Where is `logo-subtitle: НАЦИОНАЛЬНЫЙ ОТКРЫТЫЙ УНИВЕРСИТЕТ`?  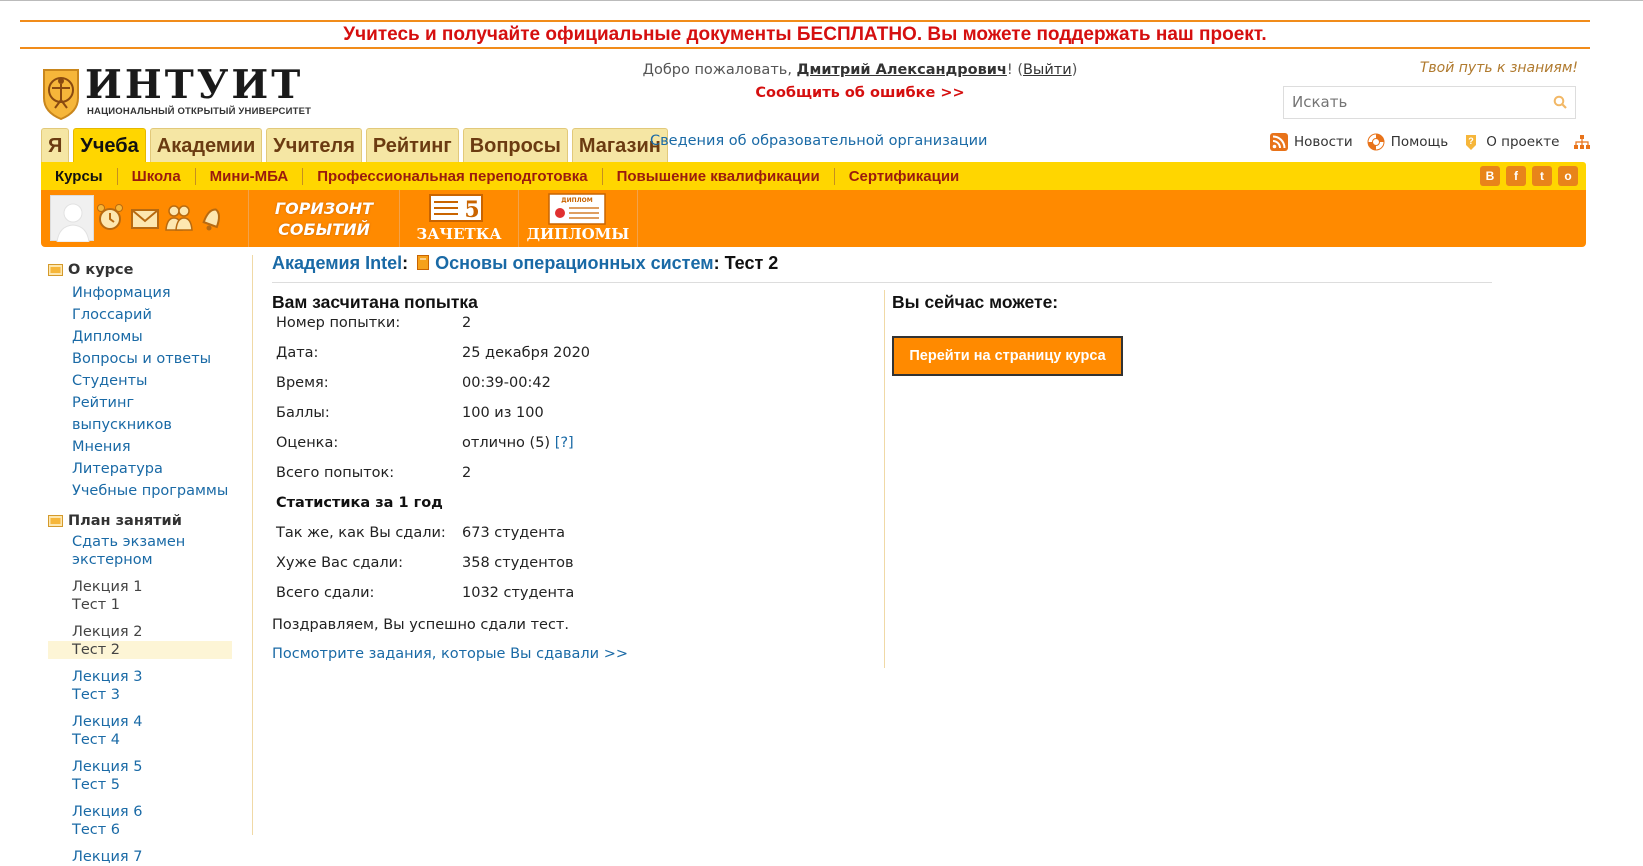
logo-subtitle: НАЦИОНАЛЬНЫЙ ОТКРЫТЫЙ УНИВЕРСИТЕТ is located at coordinates (199, 111).